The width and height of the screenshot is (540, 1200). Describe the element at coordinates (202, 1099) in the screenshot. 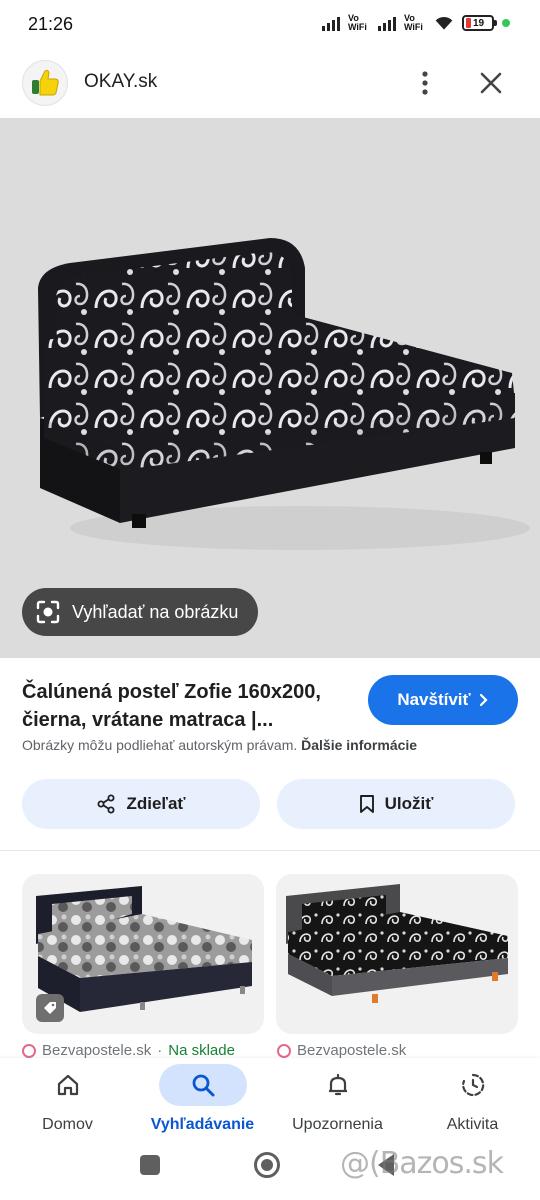

I see `nav-search: Vyhľadávanie` at that location.